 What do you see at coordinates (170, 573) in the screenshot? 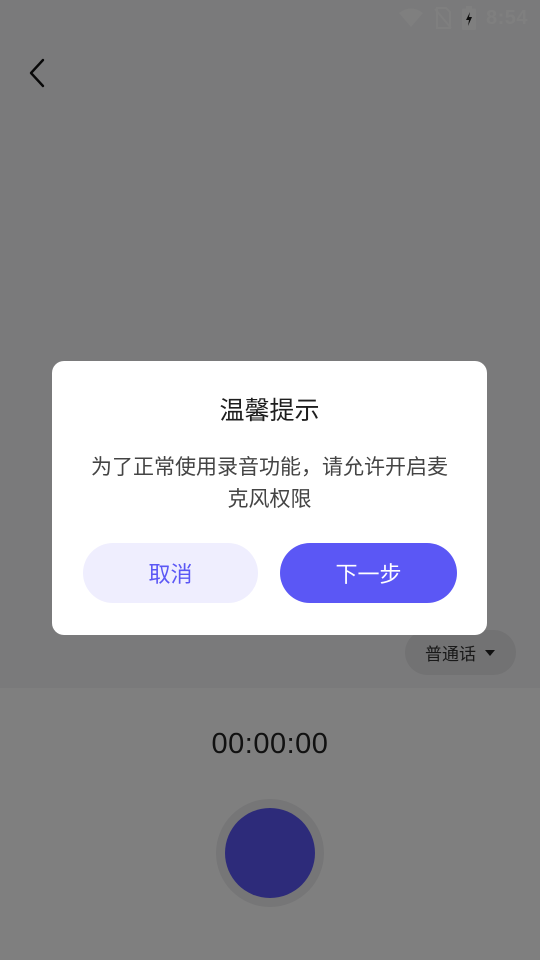
I see `cancel-button: 取消` at bounding box center [170, 573].